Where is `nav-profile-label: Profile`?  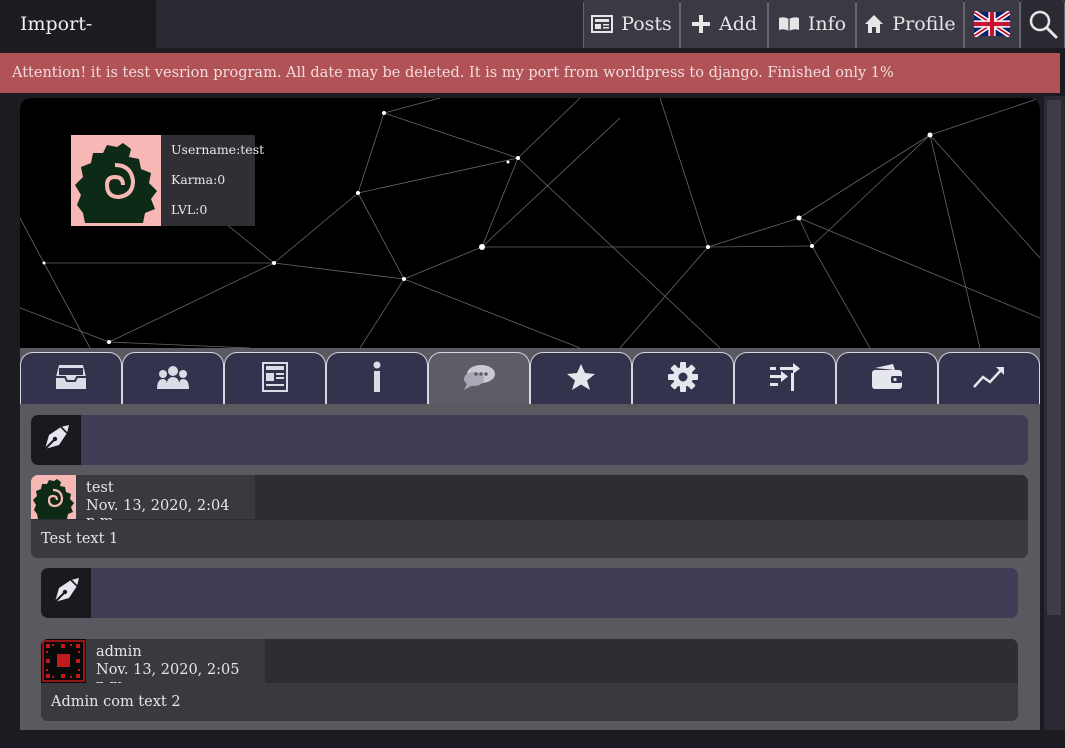
nav-profile-label: Profile is located at coordinates (924, 24).